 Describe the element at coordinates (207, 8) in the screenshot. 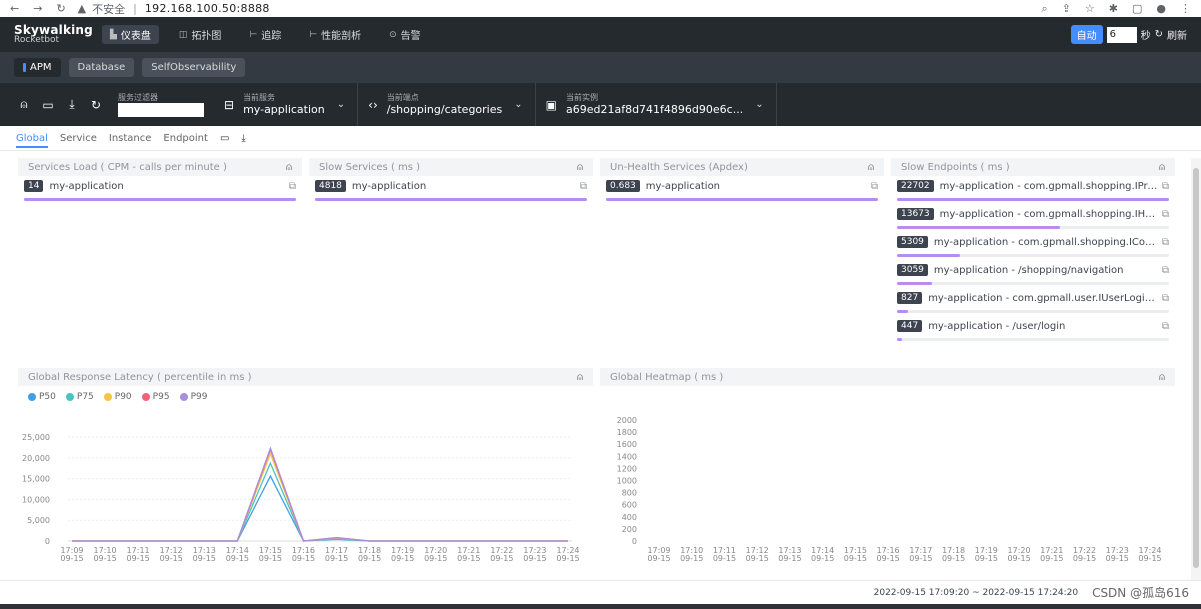

I see `url-text: 192.168.100.50:8888` at that location.